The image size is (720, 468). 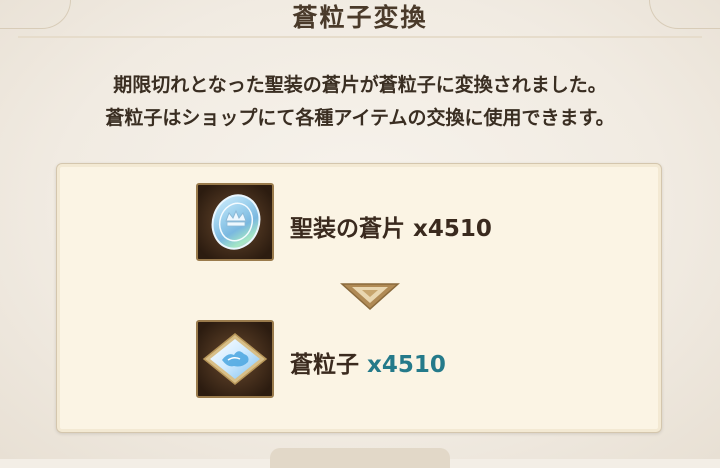 I want to click on description-line-2: 蒼粒子はショップにて各種アイテムの交換に使用できます。, so click(x=360, y=118).